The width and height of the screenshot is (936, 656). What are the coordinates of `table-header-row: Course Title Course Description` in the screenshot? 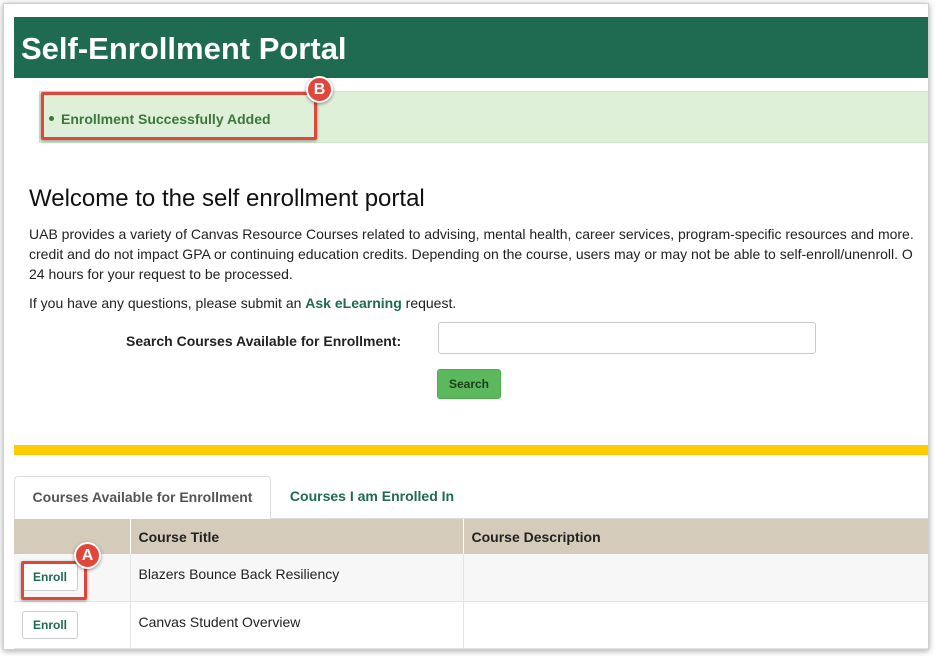 It's located at (471, 536).